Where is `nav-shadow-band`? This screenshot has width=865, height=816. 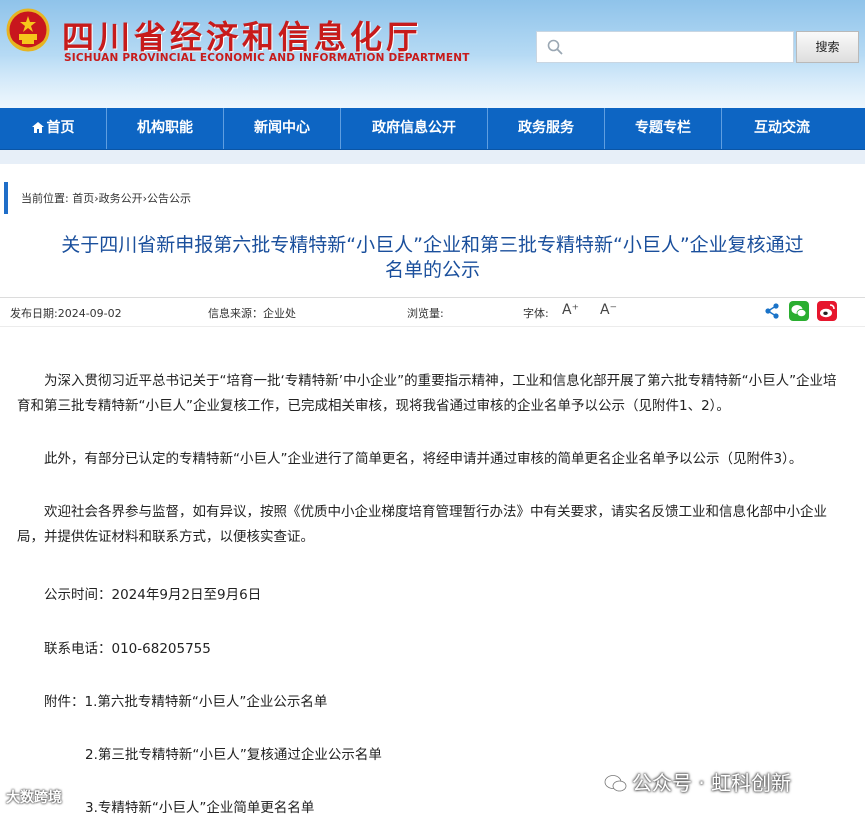
nav-shadow-band is located at coordinates (432, 157).